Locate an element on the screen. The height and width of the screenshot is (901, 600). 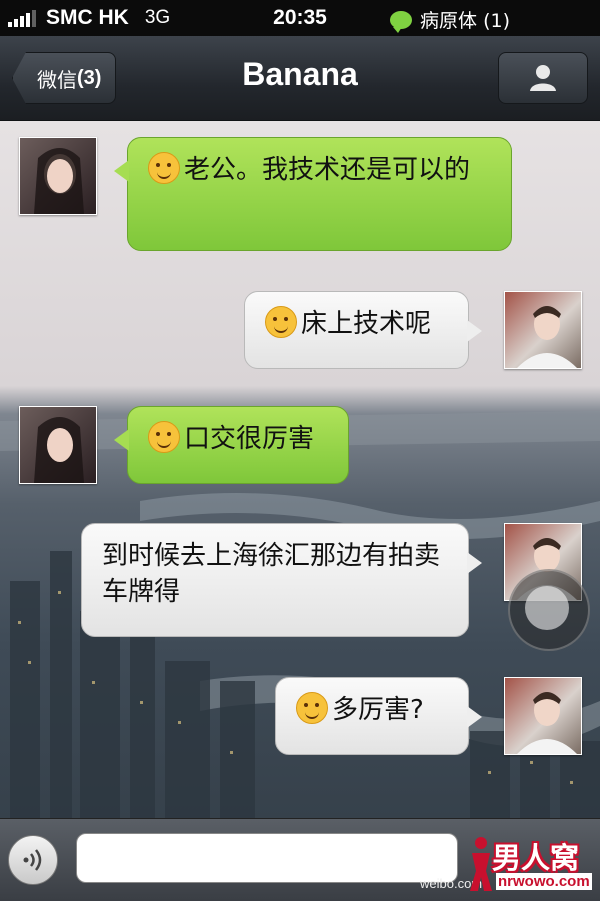
message-bubble-incoming: 老公。我技术还是可以的 is located at coordinates (313, 194).